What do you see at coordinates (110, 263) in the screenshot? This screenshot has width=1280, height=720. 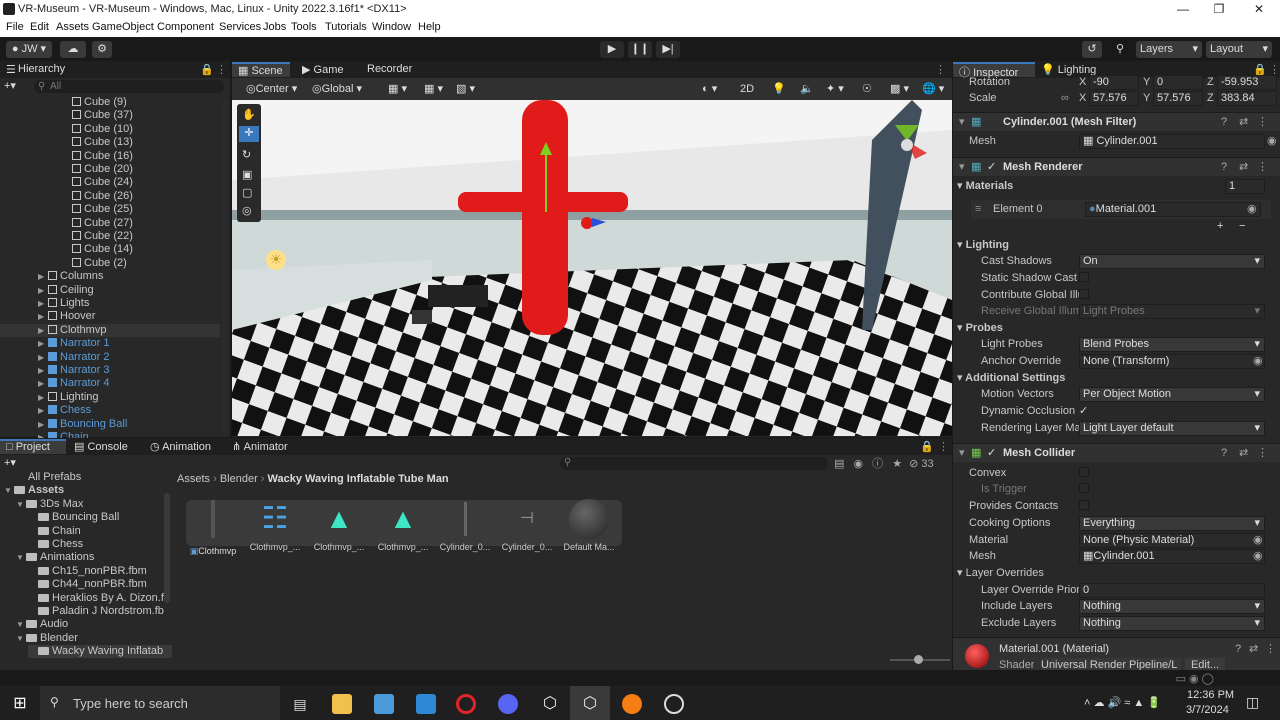 I see `hierarchy-item: Cube (2)` at bounding box center [110, 263].